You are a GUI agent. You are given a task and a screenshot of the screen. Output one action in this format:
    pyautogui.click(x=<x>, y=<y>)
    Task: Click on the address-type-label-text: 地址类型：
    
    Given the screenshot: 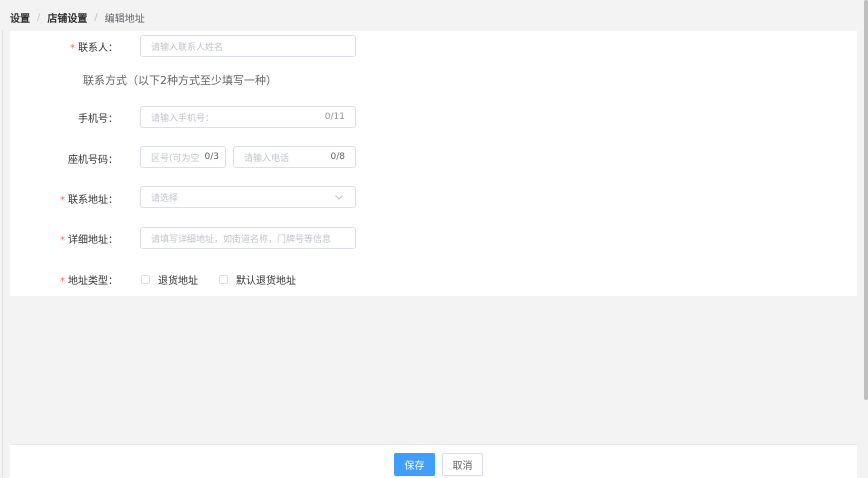 What is the action you would take?
    pyautogui.click(x=93, y=281)
    